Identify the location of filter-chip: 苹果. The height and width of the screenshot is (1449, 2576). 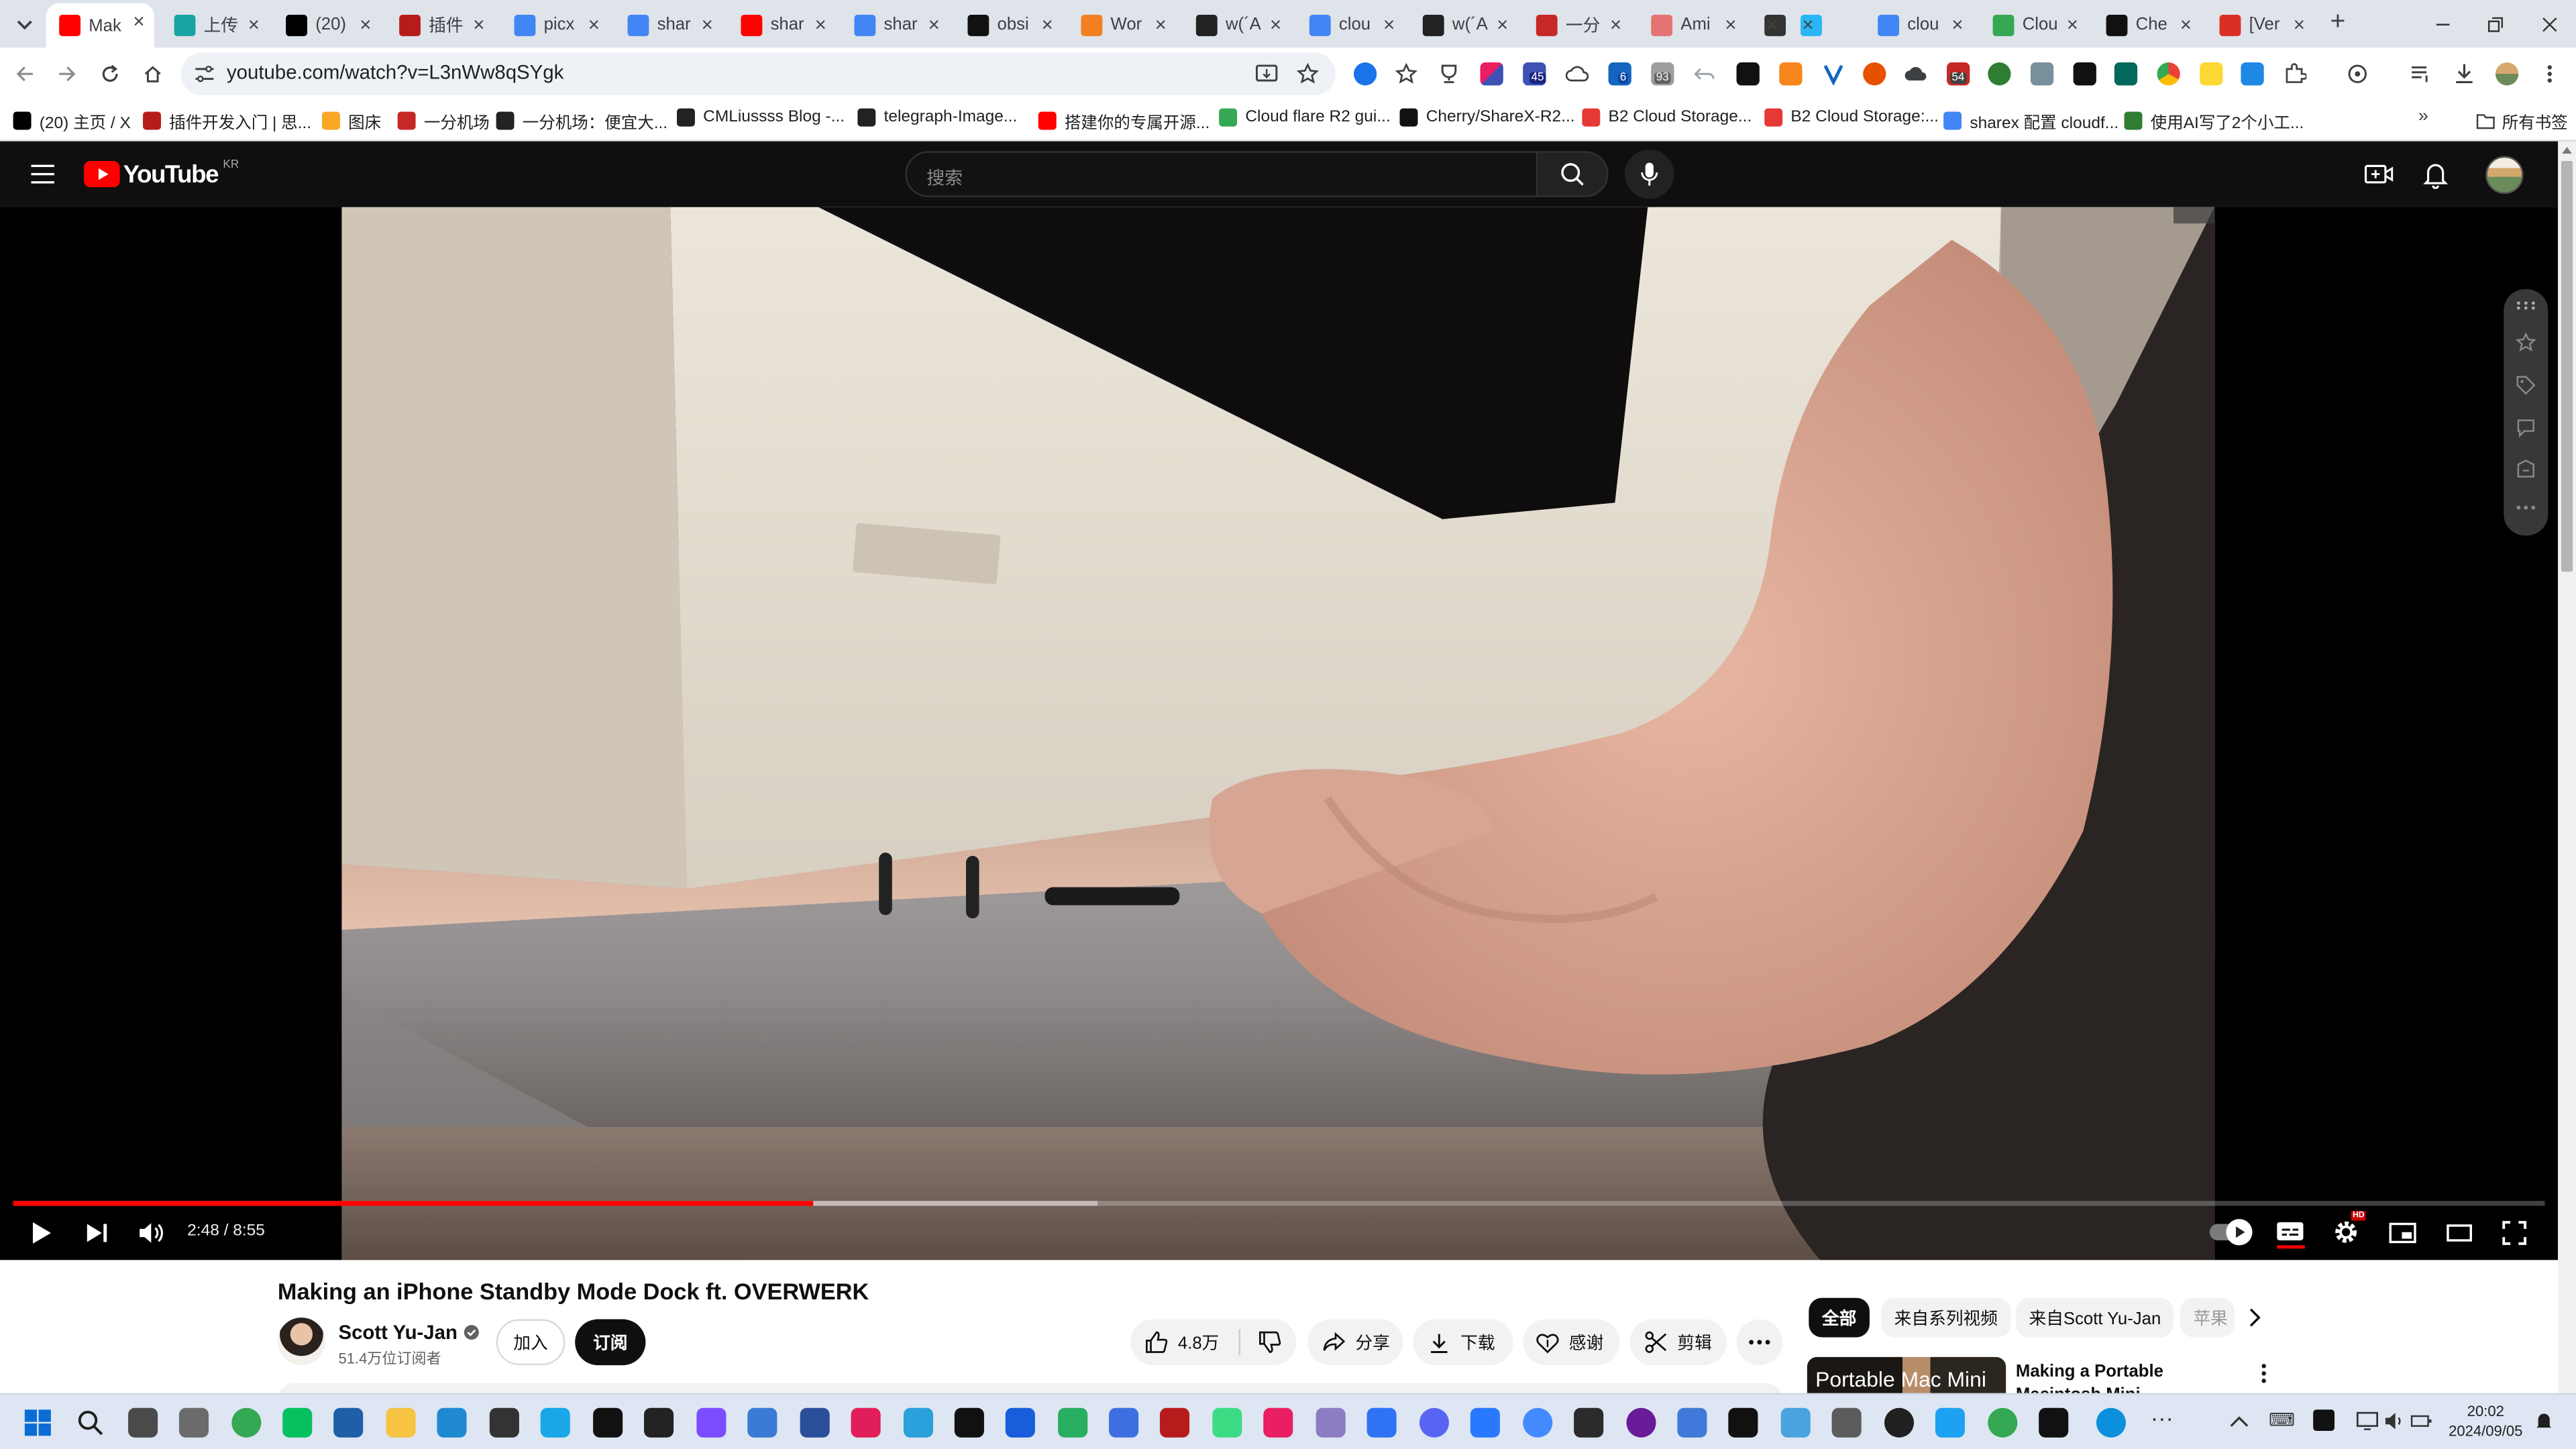
(2207, 1317).